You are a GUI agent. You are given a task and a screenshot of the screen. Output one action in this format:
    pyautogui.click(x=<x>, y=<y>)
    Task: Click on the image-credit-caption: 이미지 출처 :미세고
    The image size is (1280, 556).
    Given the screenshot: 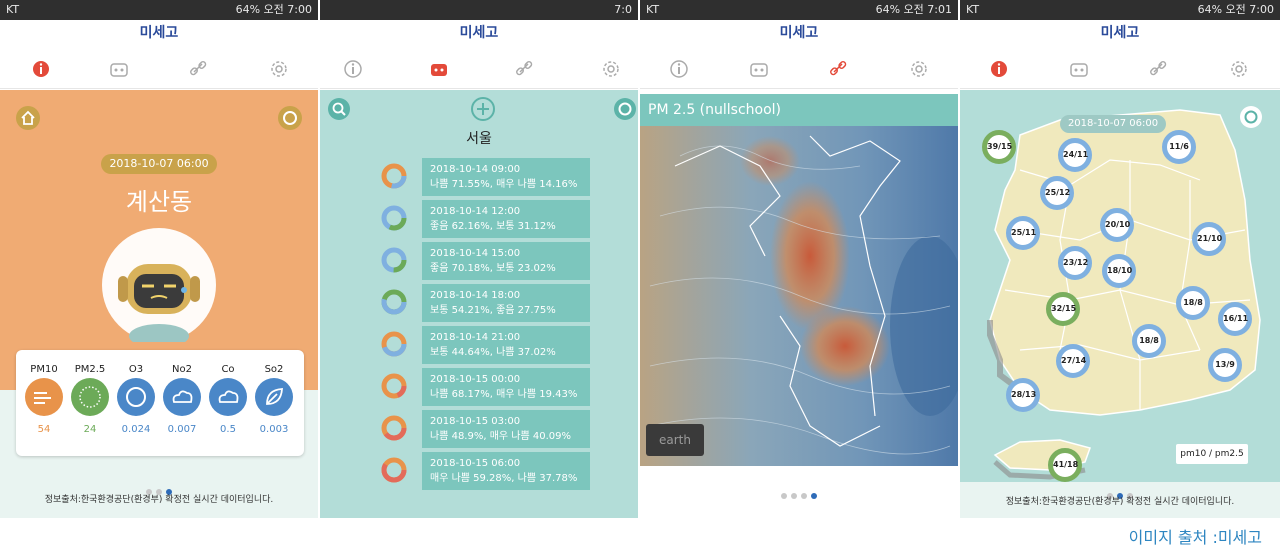 What is the action you would take?
    pyautogui.click(x=1195, y=537)
    